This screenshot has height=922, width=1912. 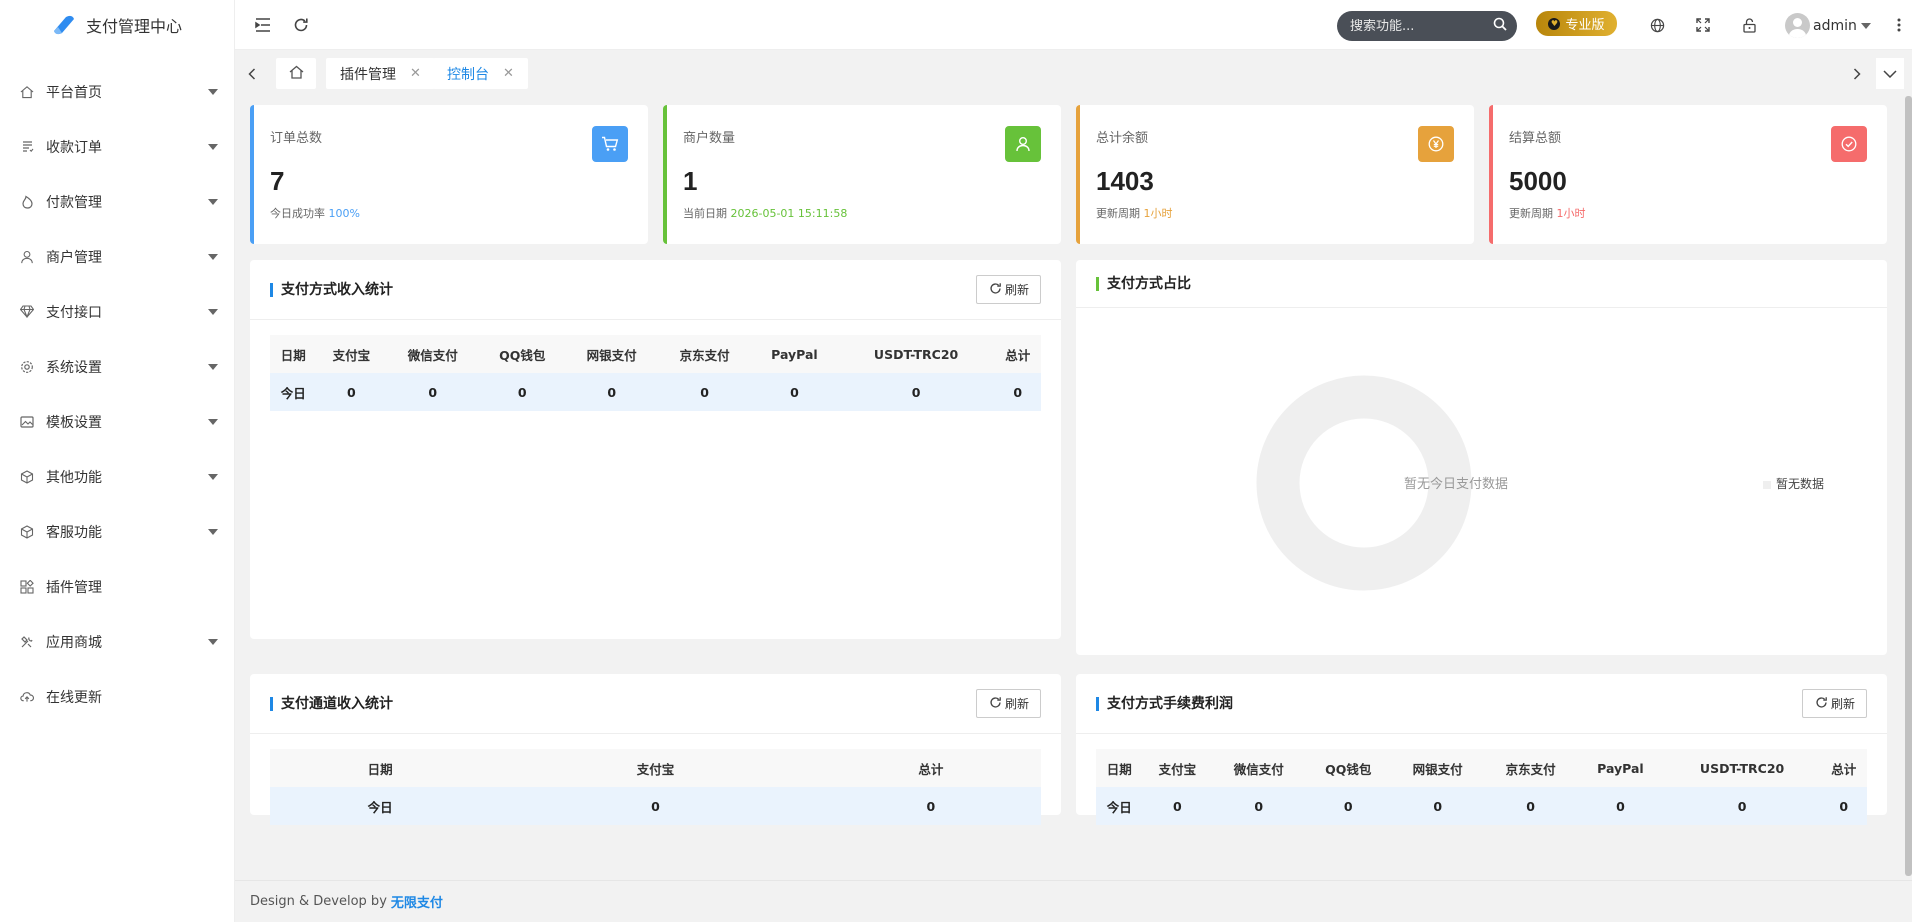 I want to click on panel-title: 支付方式占比, so click(x=1143, y=283).